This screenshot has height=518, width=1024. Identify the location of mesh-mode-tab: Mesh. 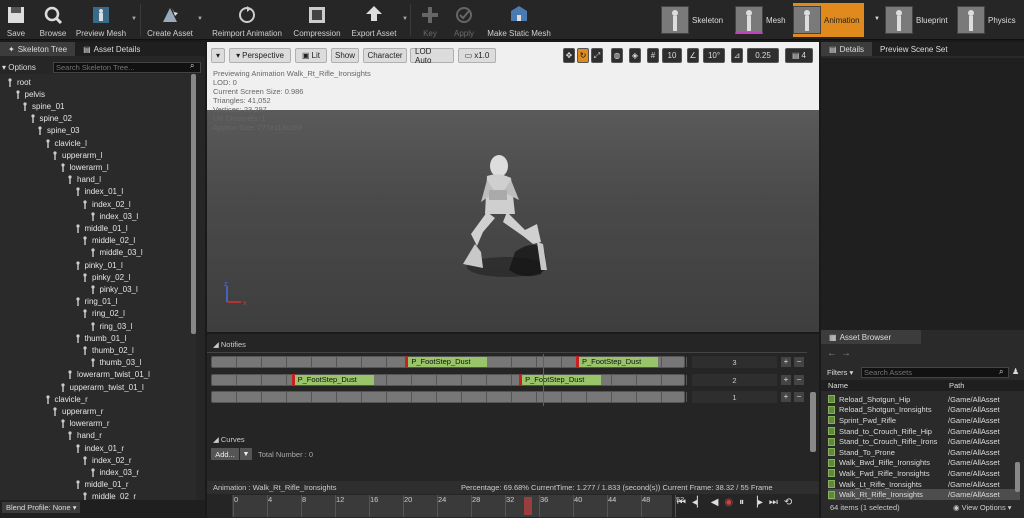
(760, 20).